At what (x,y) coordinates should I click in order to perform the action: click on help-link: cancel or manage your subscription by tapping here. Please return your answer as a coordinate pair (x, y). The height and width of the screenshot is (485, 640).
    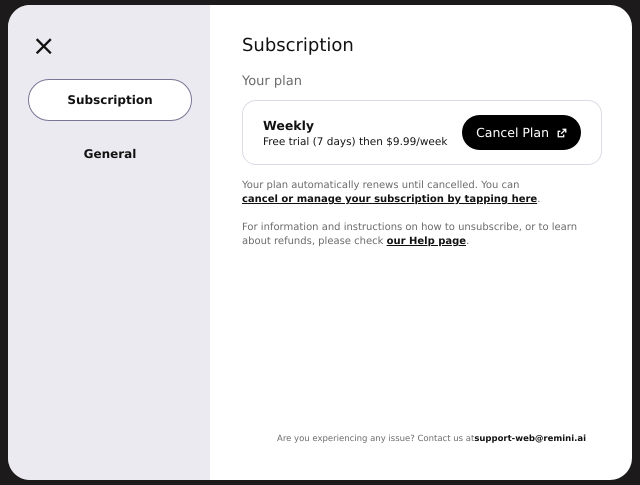
    Looking at the image, I should click on (390, 199).